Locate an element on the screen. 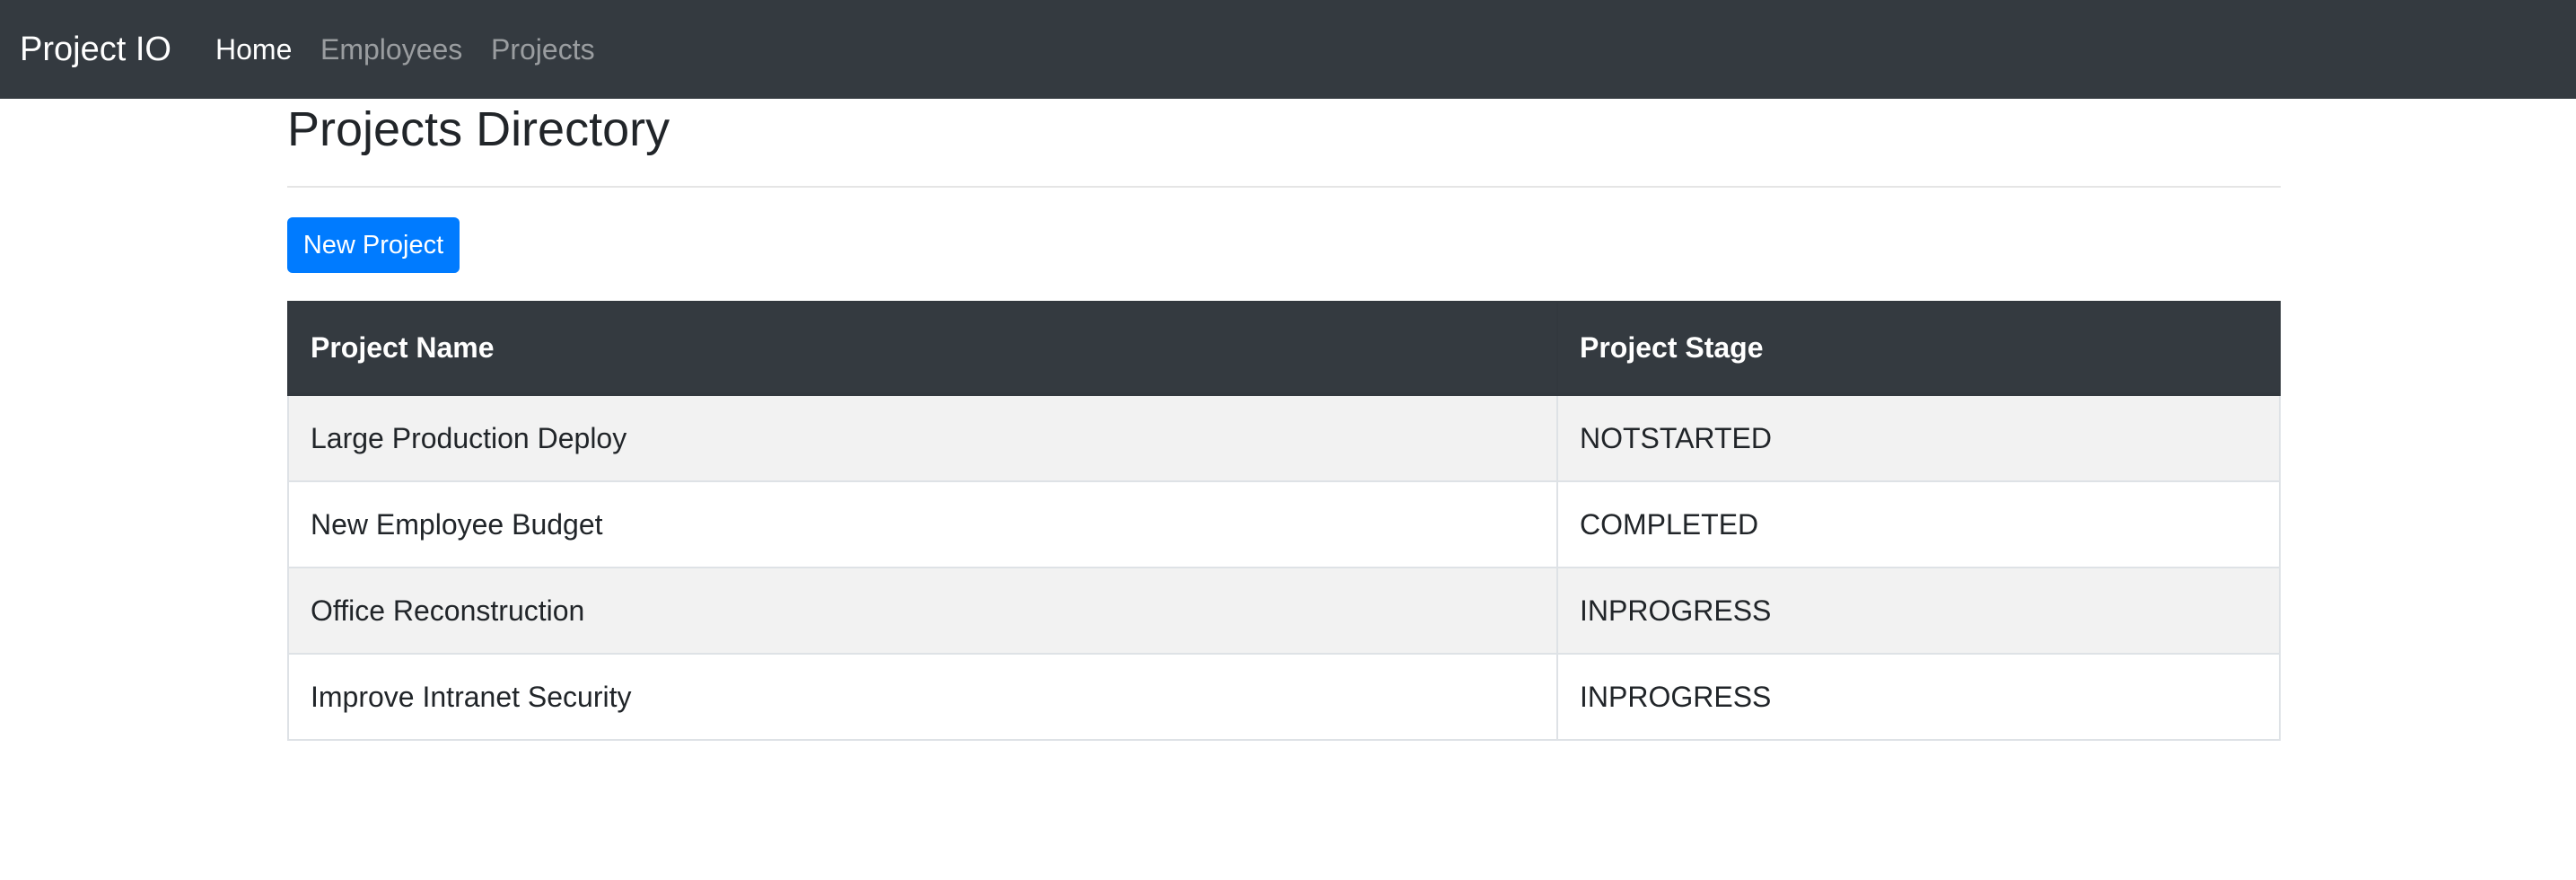 This screenshot has width=2576, height=880. title-divider is located at coordinates (1284, 187).